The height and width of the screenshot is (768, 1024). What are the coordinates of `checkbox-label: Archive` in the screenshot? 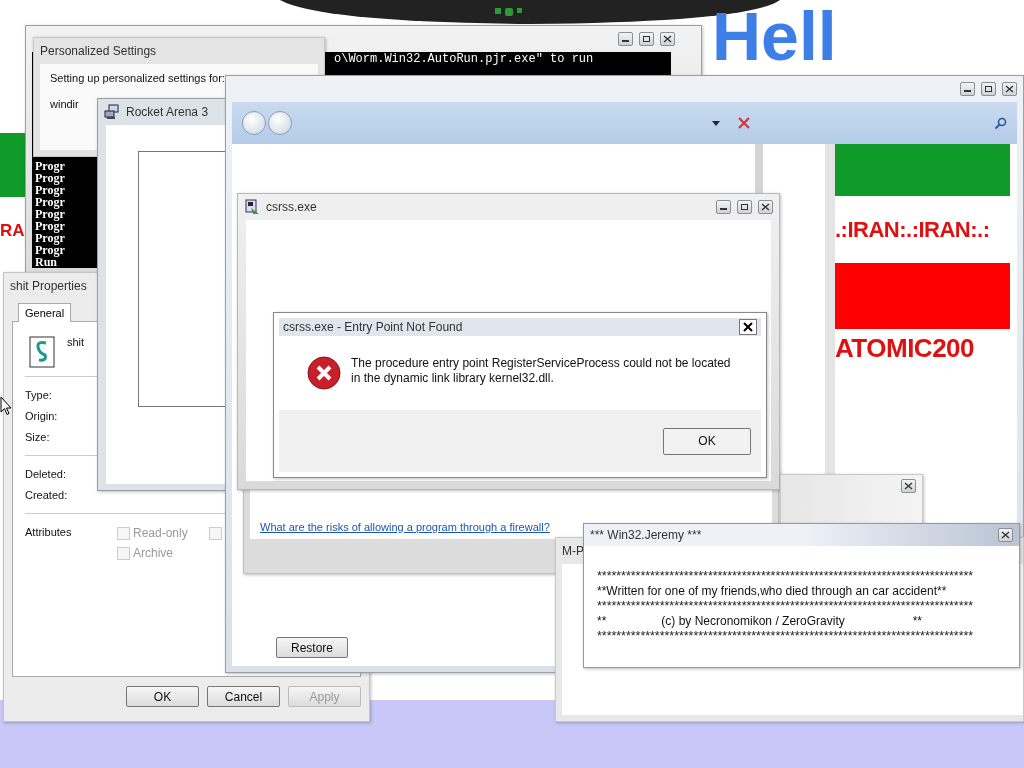 It's located at (153, 553).